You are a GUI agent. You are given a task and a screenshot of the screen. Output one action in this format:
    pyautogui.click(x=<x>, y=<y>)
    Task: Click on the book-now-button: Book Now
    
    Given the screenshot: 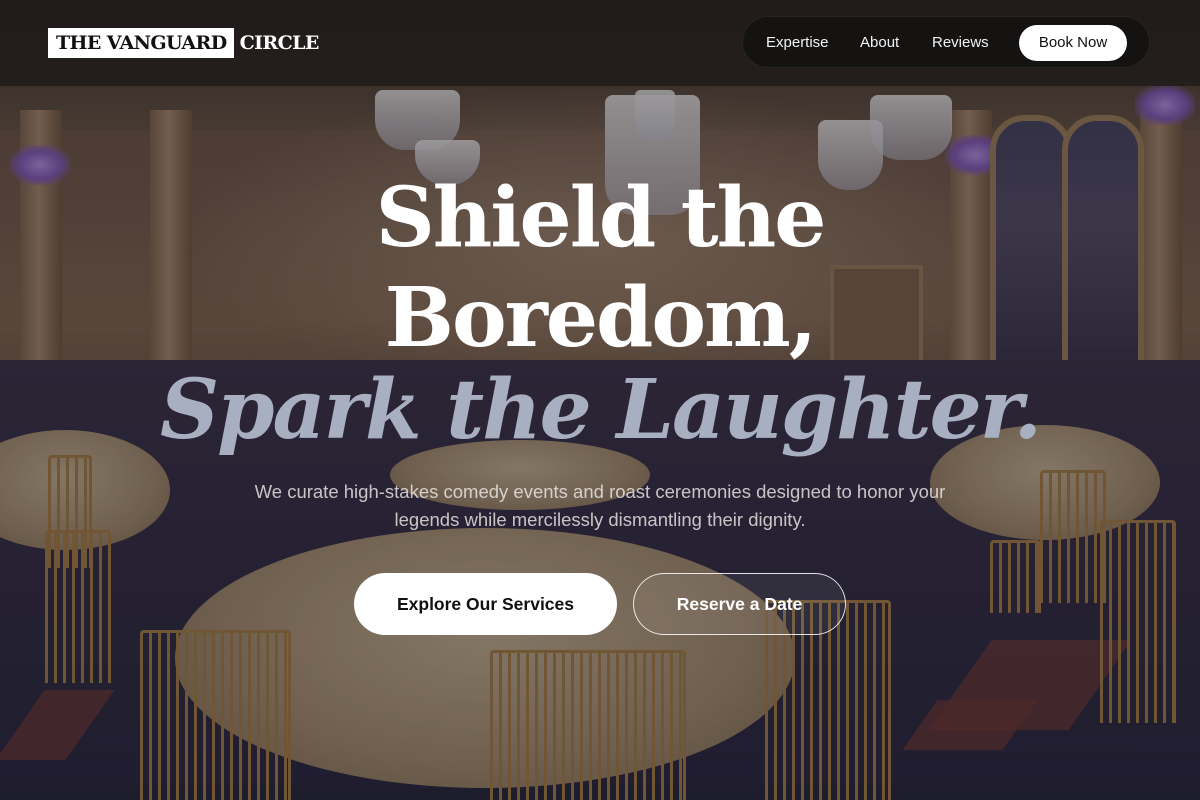 What is the action you would take?
    pyautogui.click(x=1073, y=43)
    